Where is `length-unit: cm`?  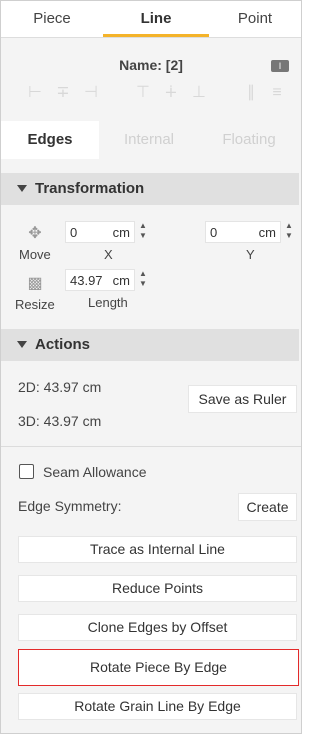 length-unit: cm is located at coordinates (121, 280).